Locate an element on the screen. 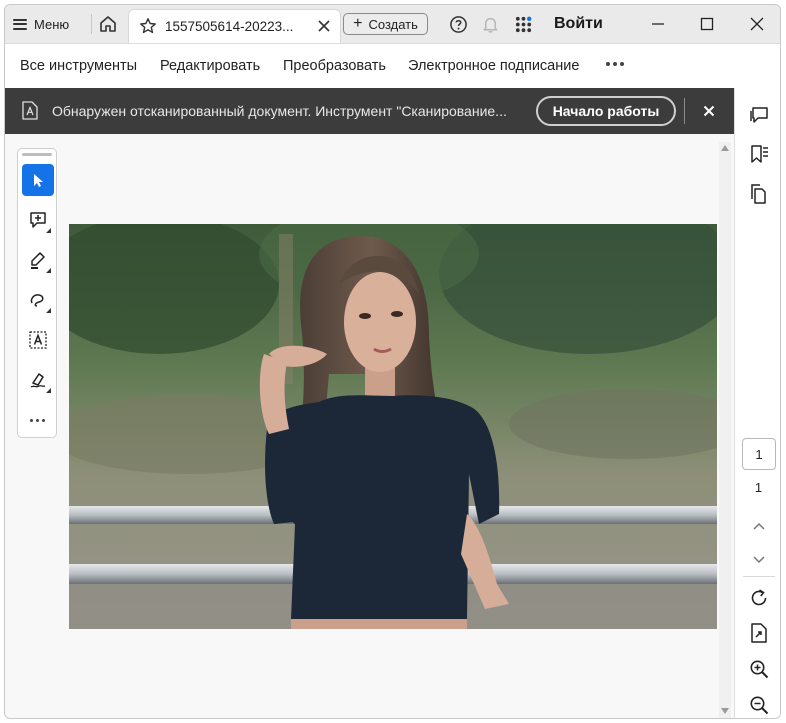  rotate-icon is located at coordinates (759, 598).